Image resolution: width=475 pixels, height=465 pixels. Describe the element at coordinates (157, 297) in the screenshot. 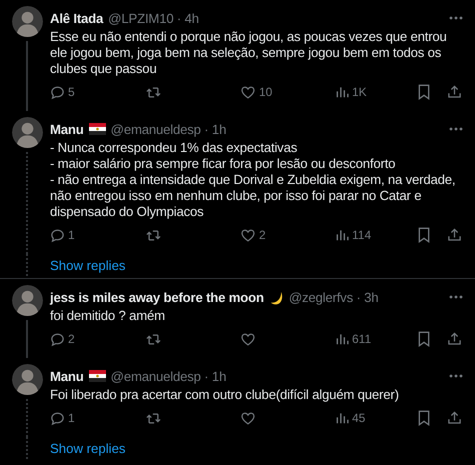

I see `user-name: jess is miles away before the moon` at that location.